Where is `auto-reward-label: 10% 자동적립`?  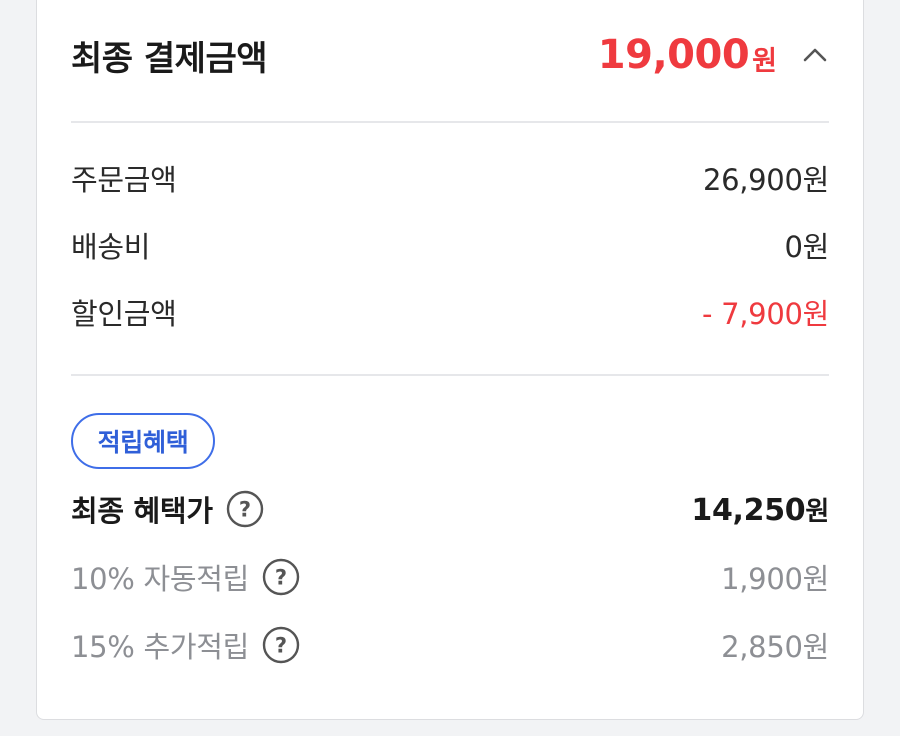
auto-reward-label: 10% 자동적립 is located at coordinates (160, 579).